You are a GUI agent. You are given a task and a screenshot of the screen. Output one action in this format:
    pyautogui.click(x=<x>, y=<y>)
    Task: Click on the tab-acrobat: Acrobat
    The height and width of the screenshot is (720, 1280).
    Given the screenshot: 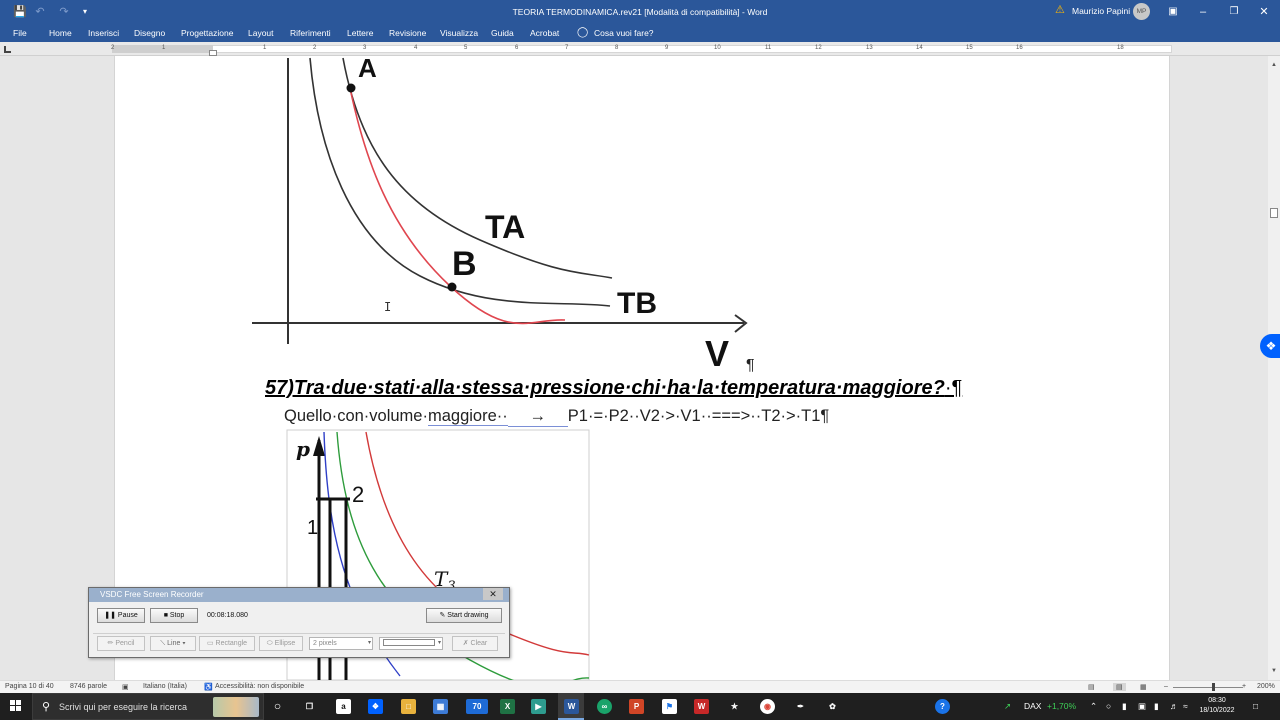 What is the action you would take?
    pyautogui.click(x=544, y=33)
    